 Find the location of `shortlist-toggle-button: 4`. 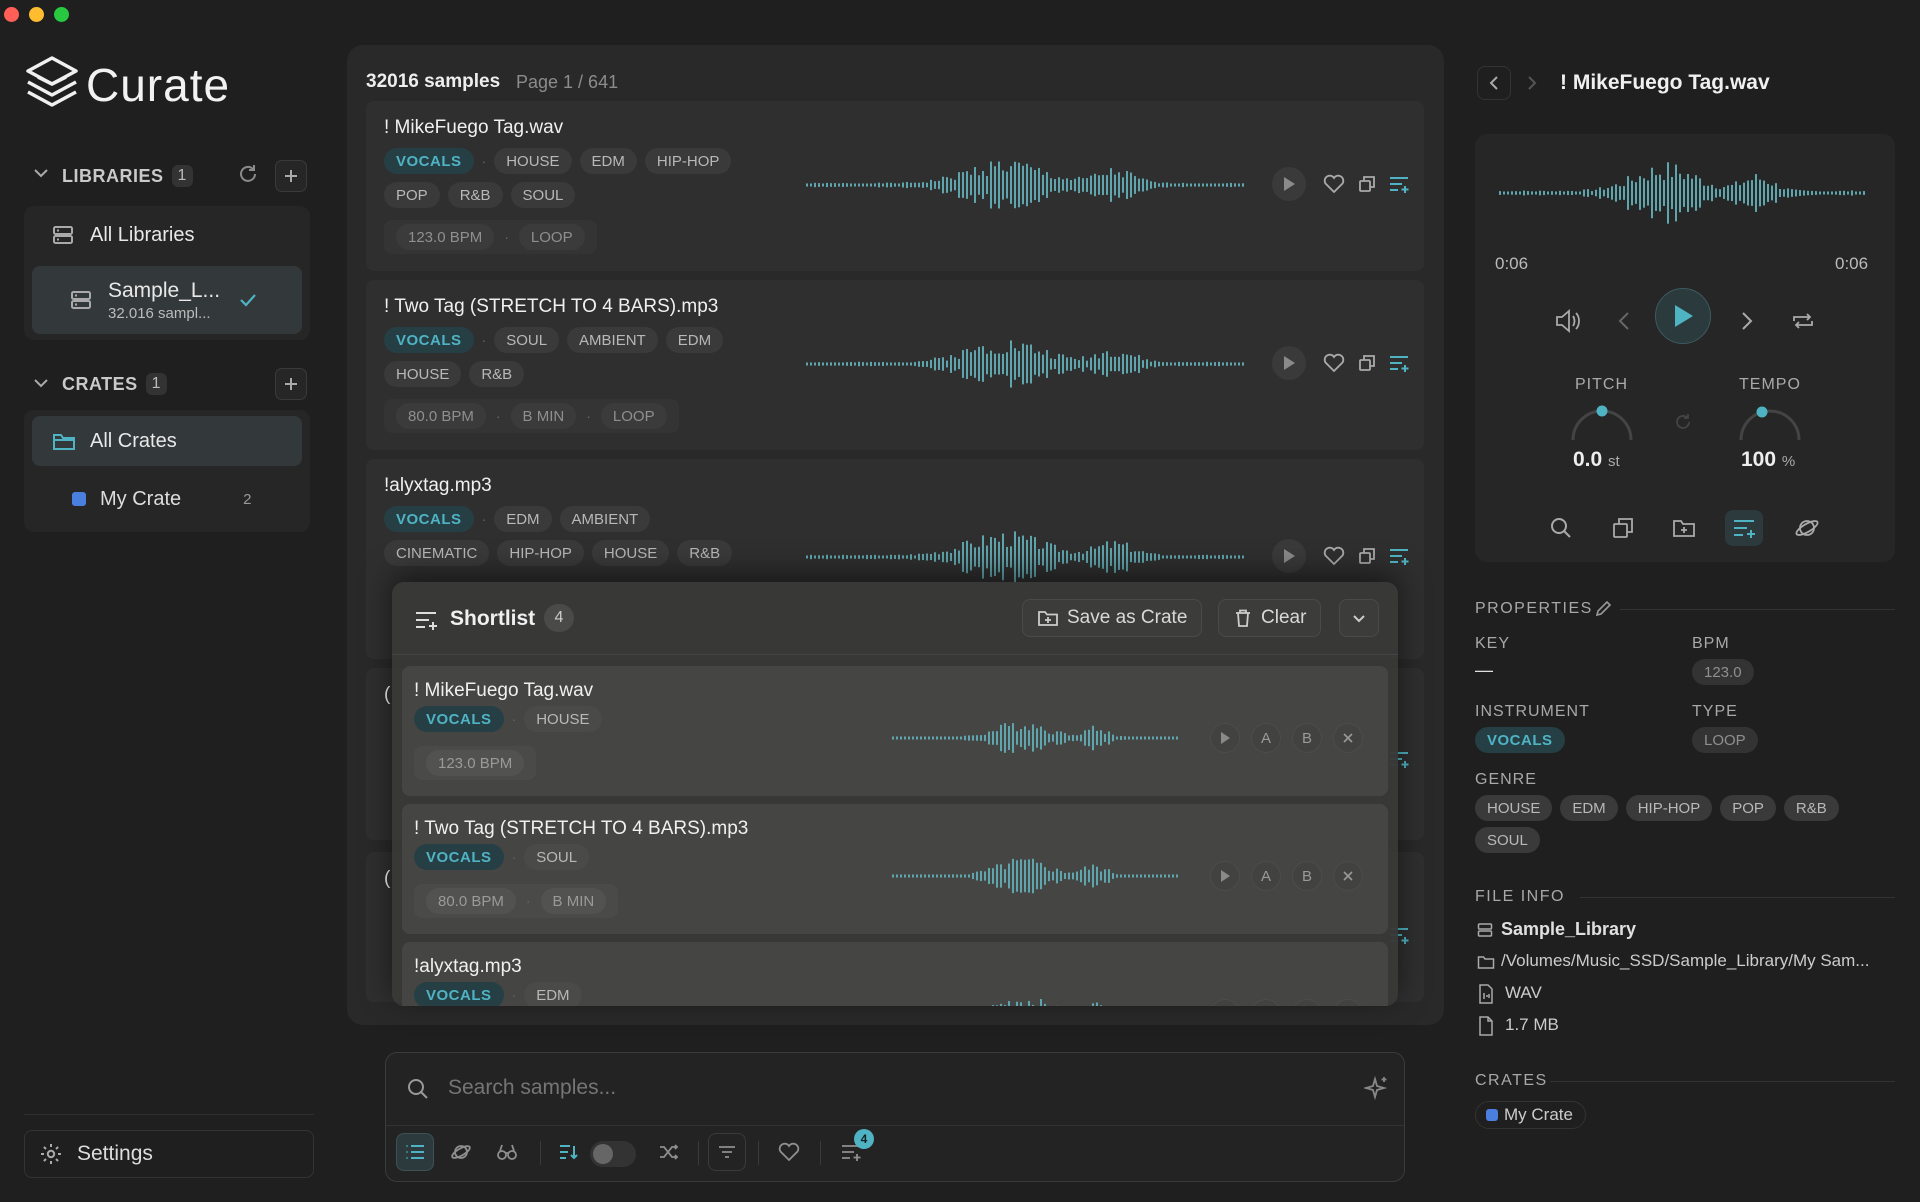

shortlist-toggle-button: 4 is located at coordinates (853, 1150).